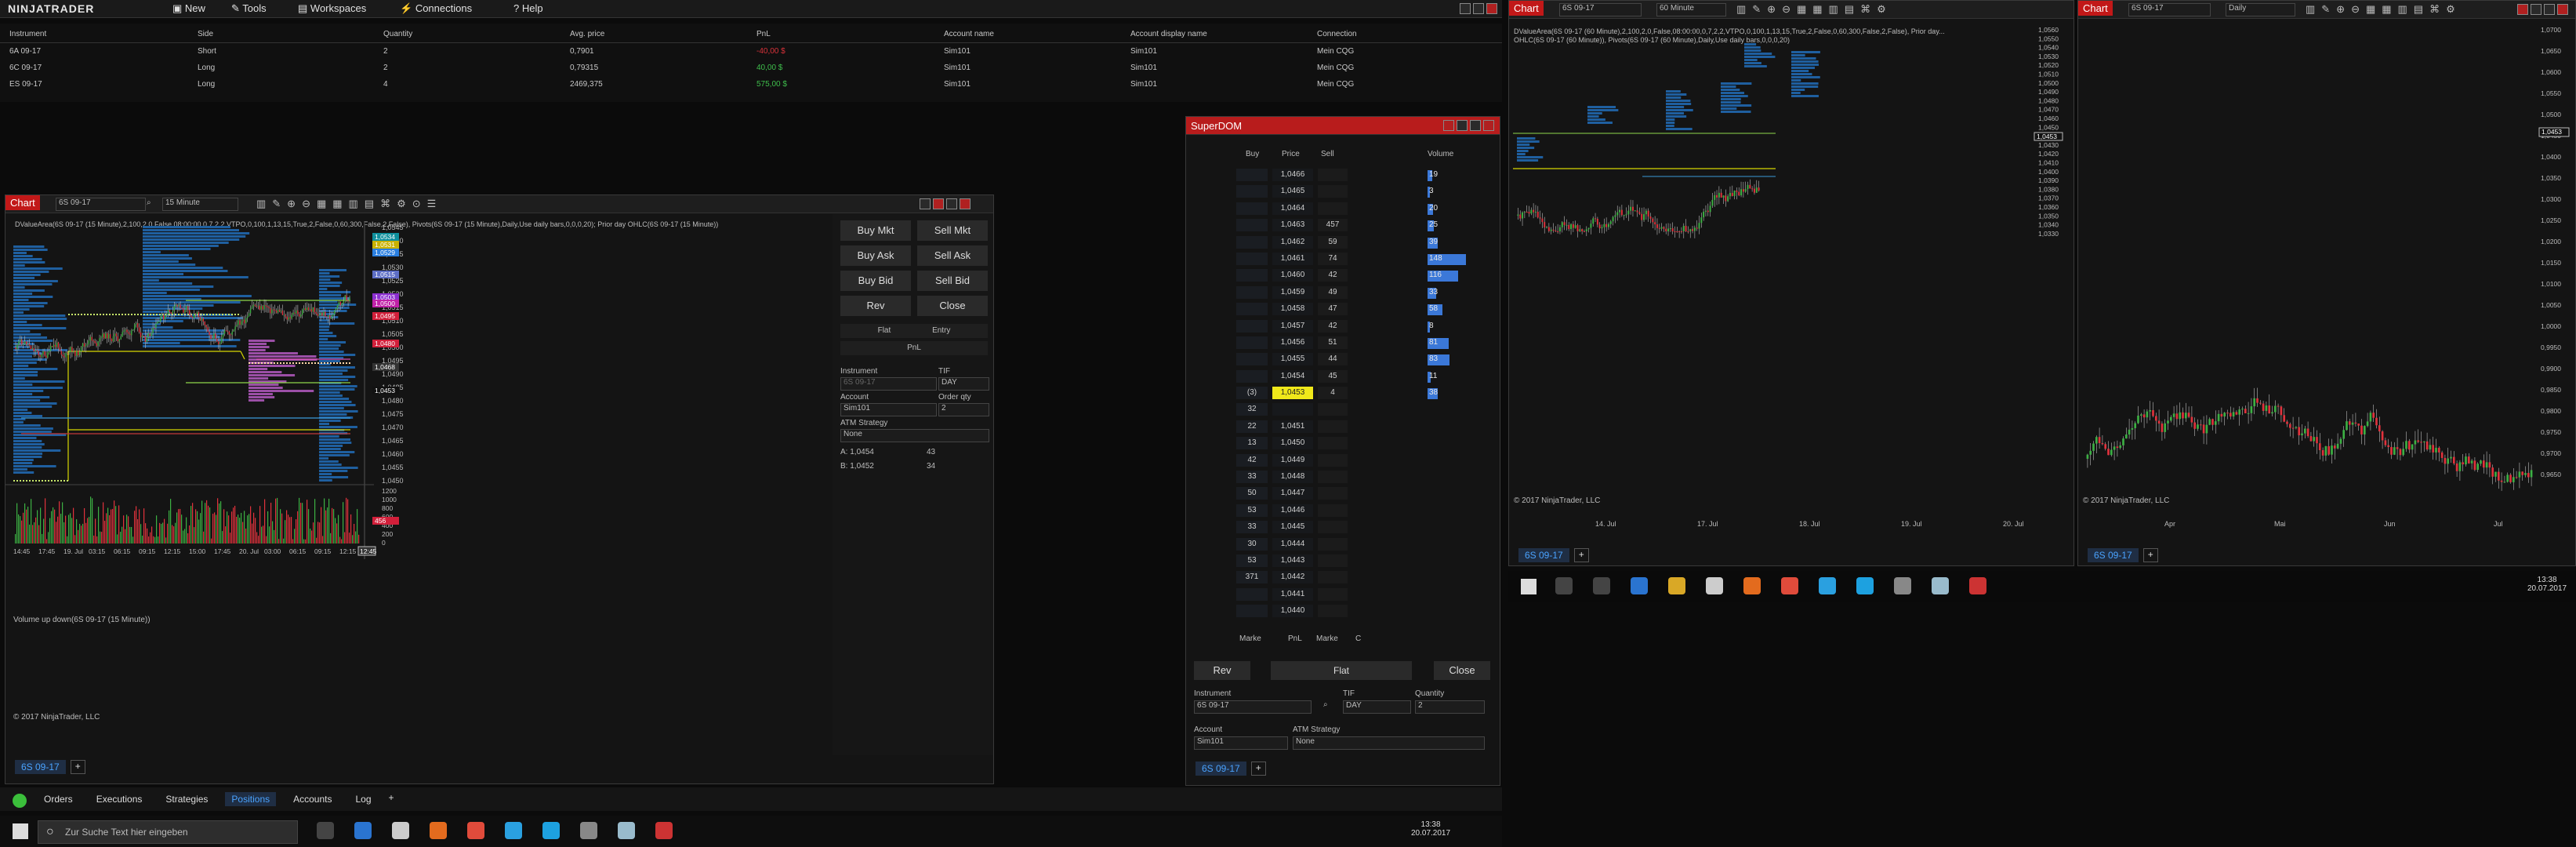 This screenshot has width=2576, height=847. What do you see at coordinates (1462, 670) in the screenshot?
I see `dom-close-button: Close` at bounding box center [1462, 670].